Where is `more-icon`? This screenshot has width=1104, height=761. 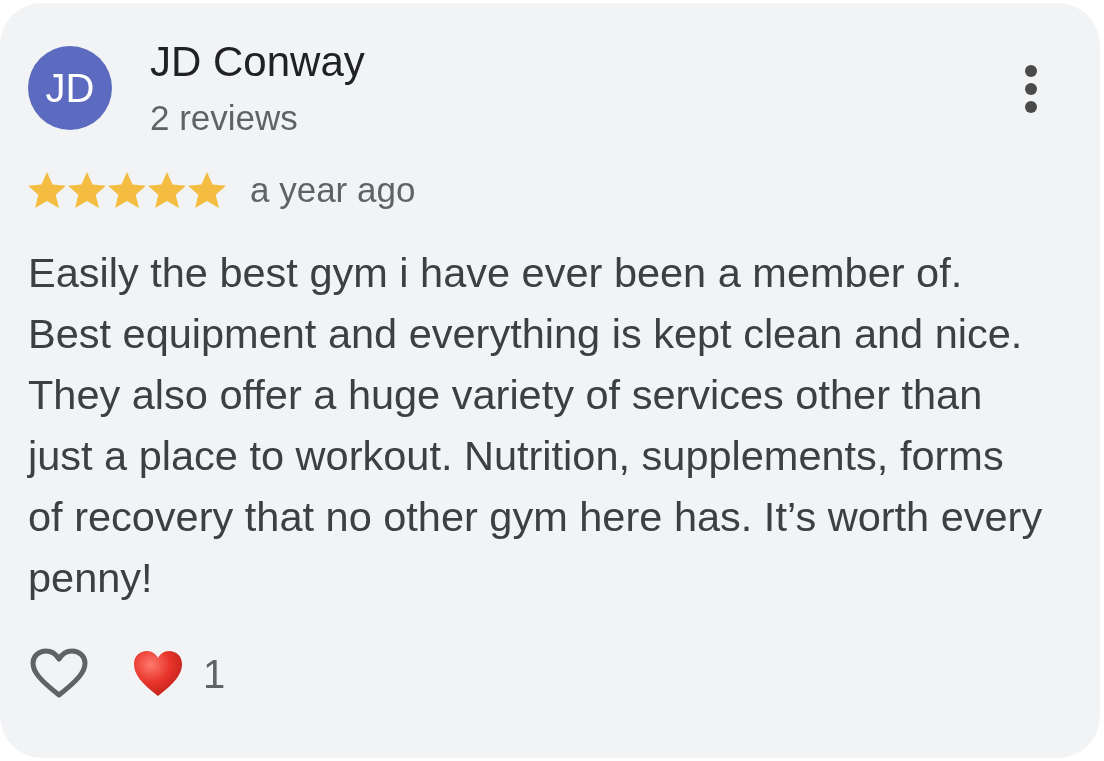
more-icon is located at coordinates (1031, 89).